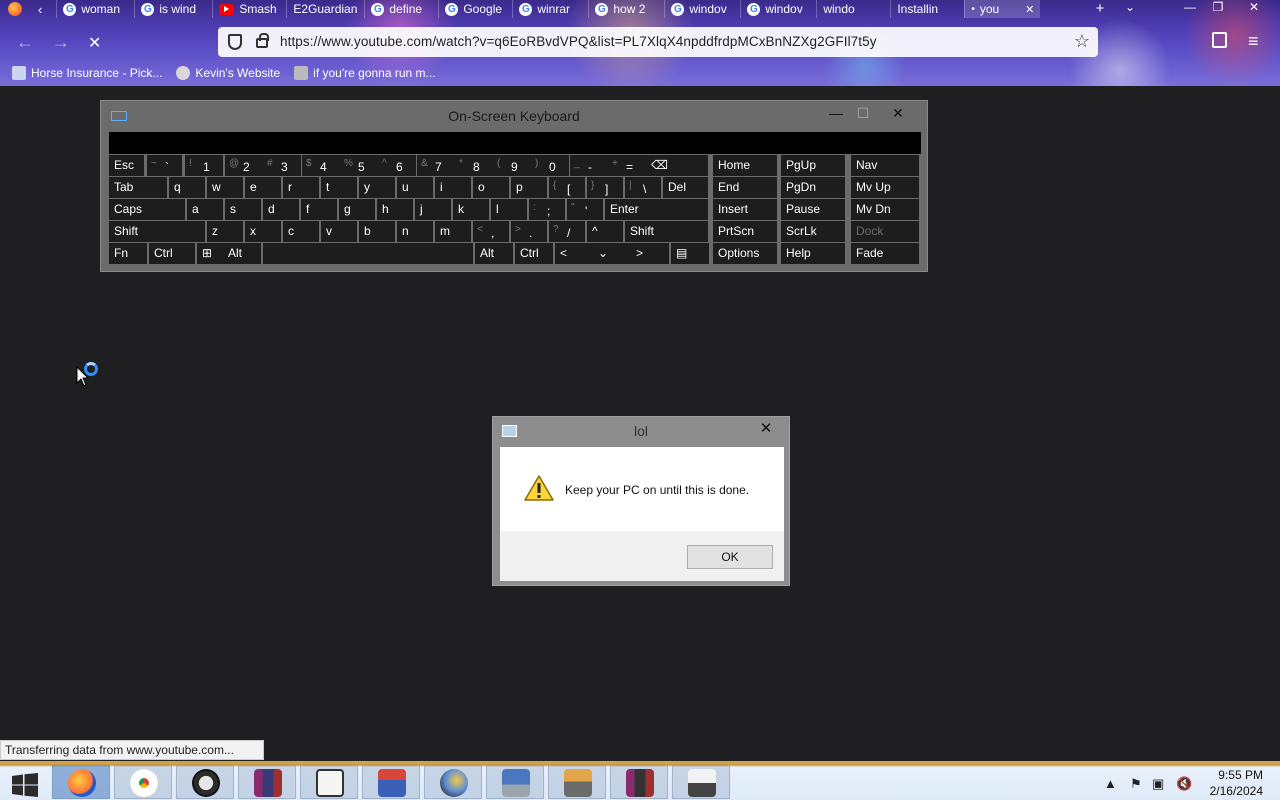 The width and height of the screenshot is (1280, 800). What do you see at coordinates (1254, 7) in the screenshot?
I see `close-window-button: ✕` at bounding box center [1254, 7].